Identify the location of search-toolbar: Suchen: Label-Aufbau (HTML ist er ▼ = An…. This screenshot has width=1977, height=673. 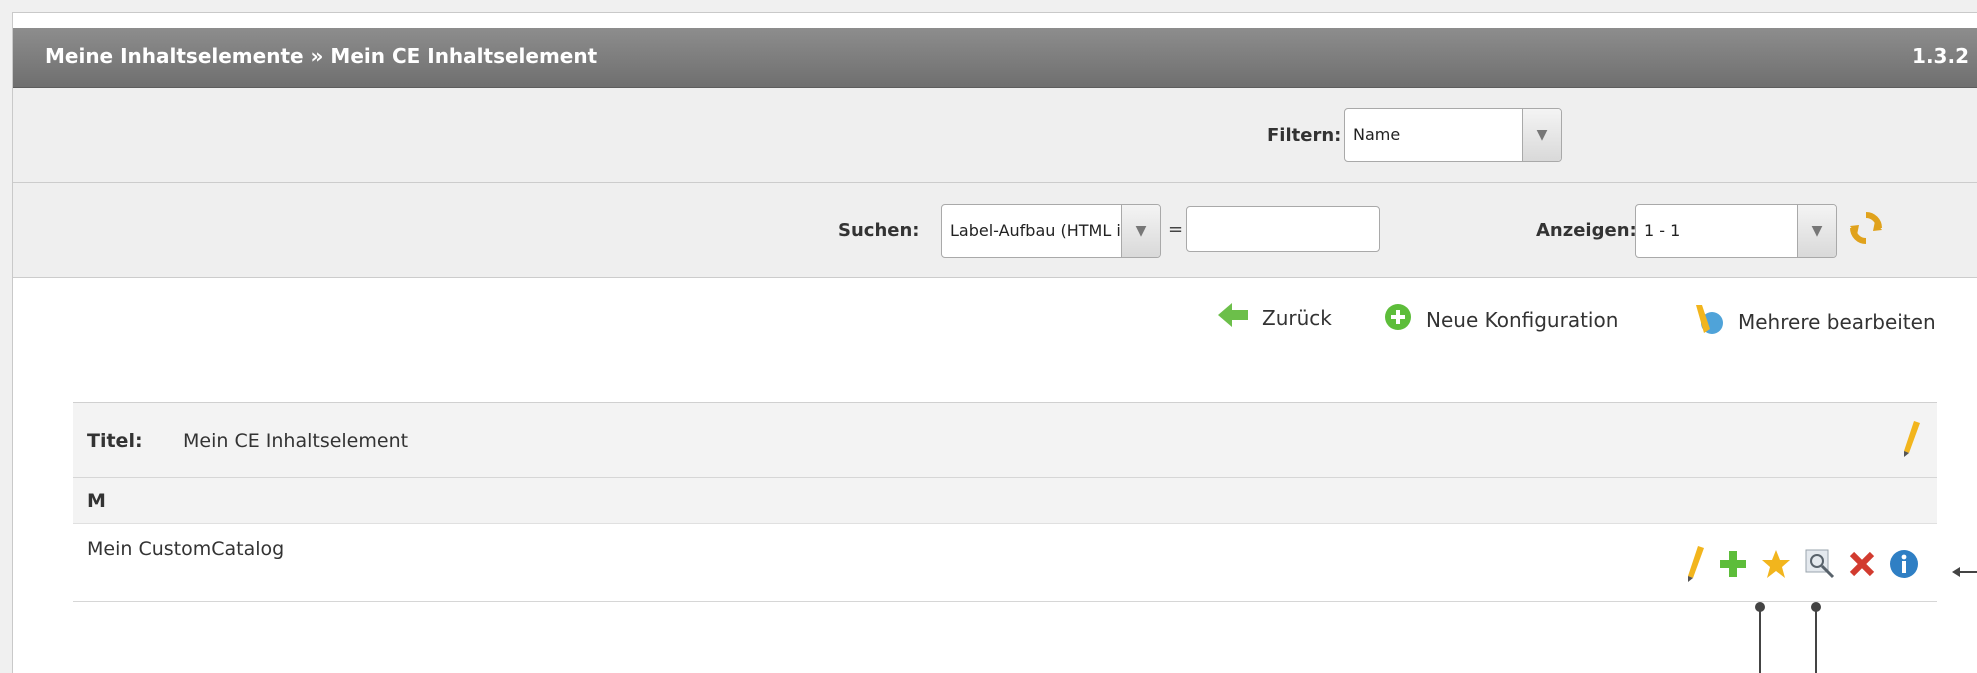
(995, 230).